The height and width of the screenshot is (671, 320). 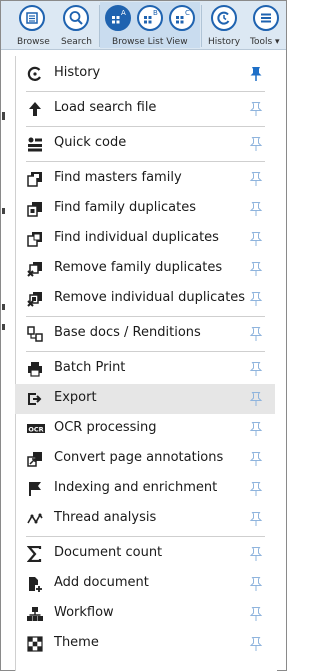 I want to click on convert-annotations-icon, so click(x=35, y=459).